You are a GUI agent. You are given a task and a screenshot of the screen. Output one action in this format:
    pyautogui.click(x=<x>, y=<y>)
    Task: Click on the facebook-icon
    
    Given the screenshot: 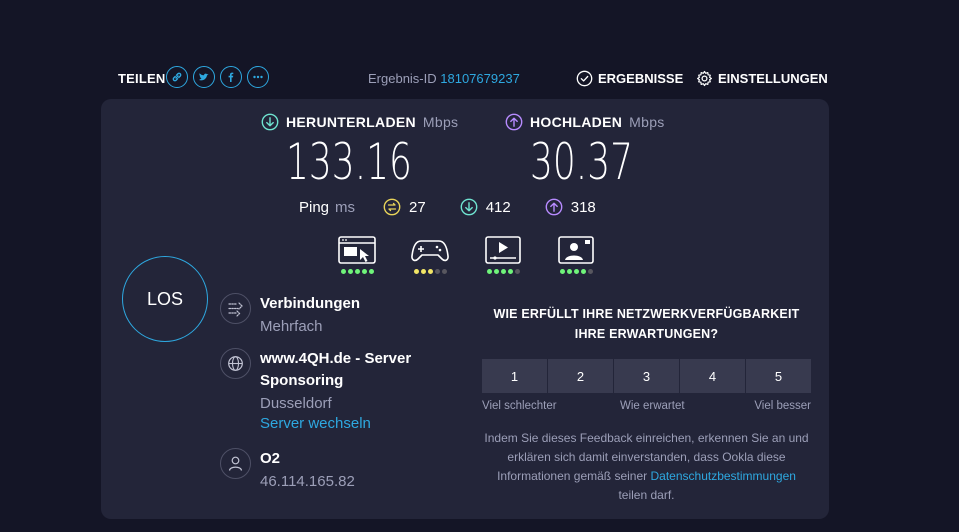 What is the action you would take?
    pyautogui.click(x=231, y=77)
    